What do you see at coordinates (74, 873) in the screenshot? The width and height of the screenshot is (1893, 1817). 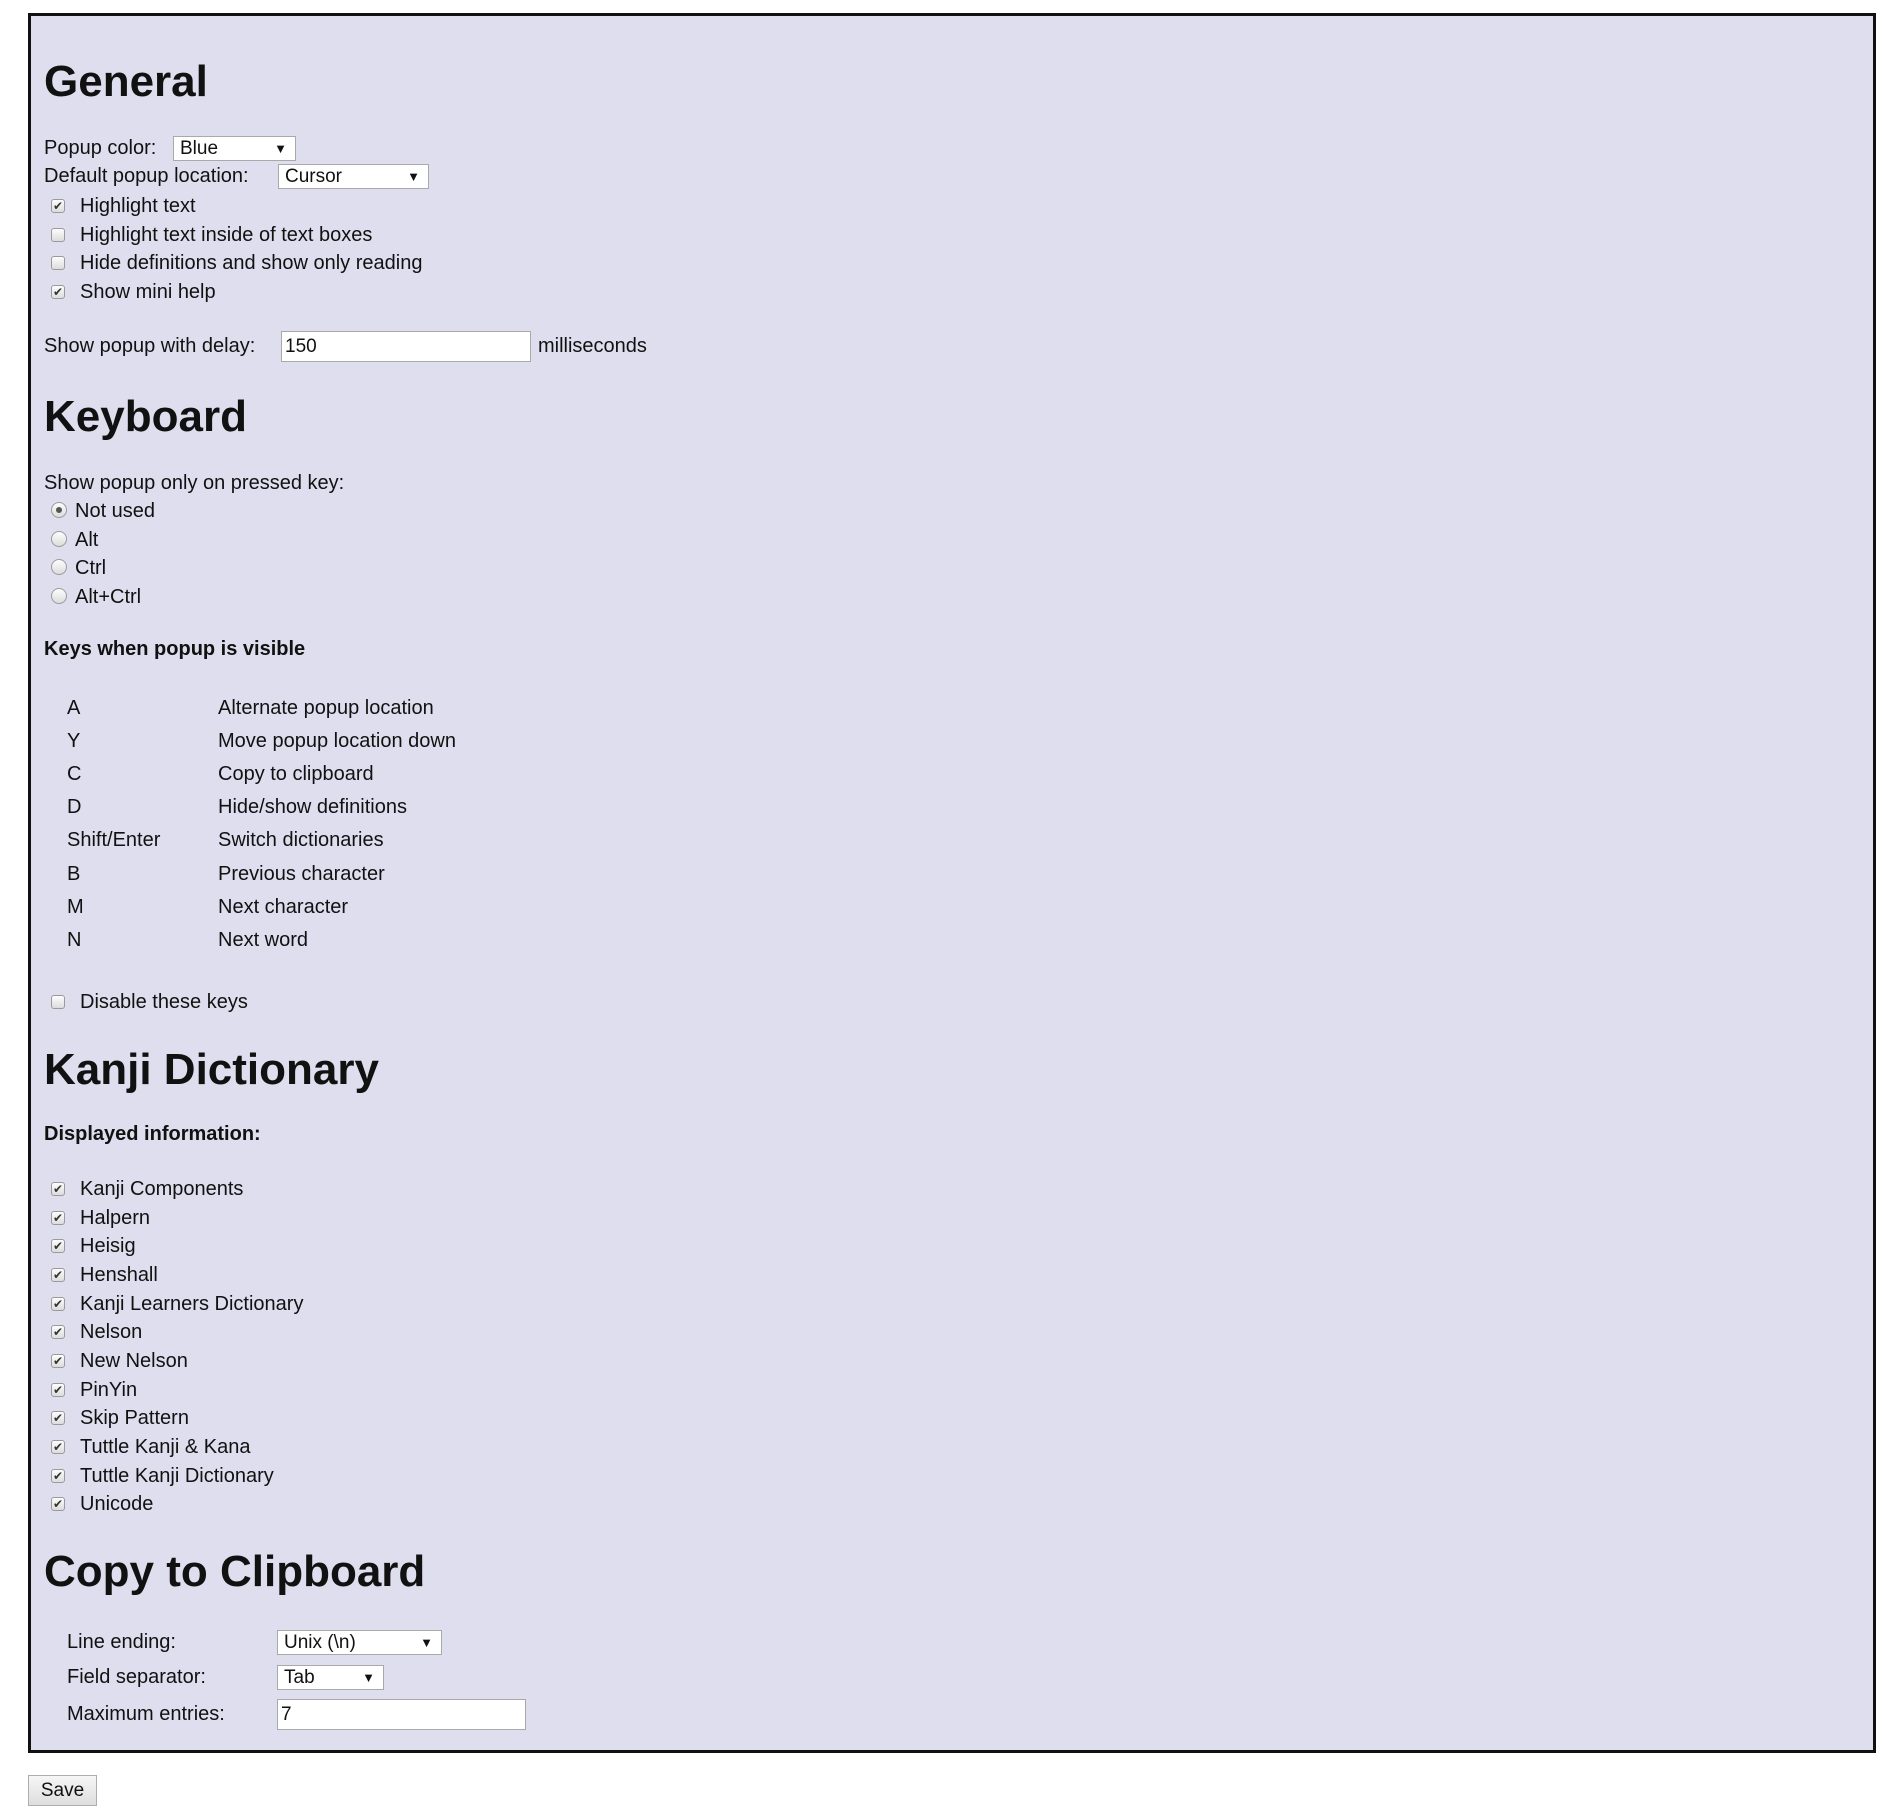 I see `shortcut-key: B` at bounding box center [74, 873].